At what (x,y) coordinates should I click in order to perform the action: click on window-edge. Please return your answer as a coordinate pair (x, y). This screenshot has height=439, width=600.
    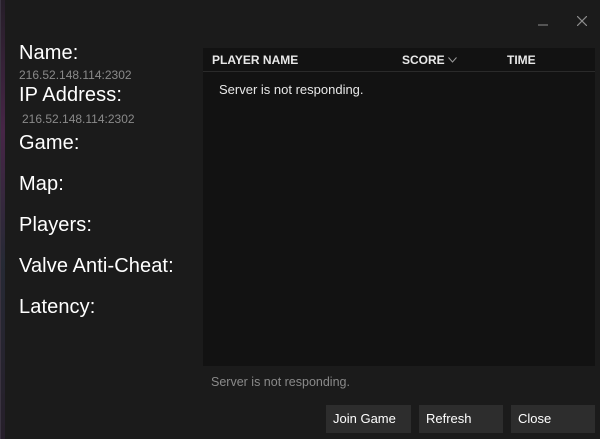
    Looking at the image, I should click on (3, 219).